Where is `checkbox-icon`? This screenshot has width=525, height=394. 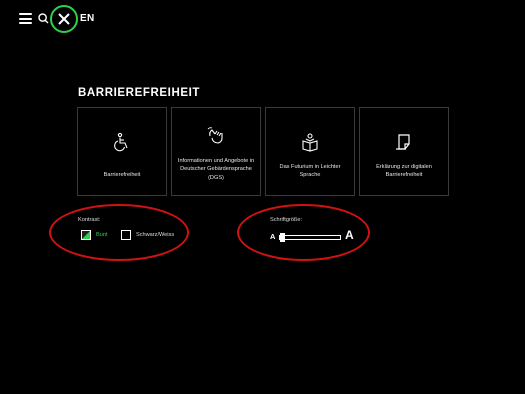 checkbox-icon is located at coordinates (126, 235).